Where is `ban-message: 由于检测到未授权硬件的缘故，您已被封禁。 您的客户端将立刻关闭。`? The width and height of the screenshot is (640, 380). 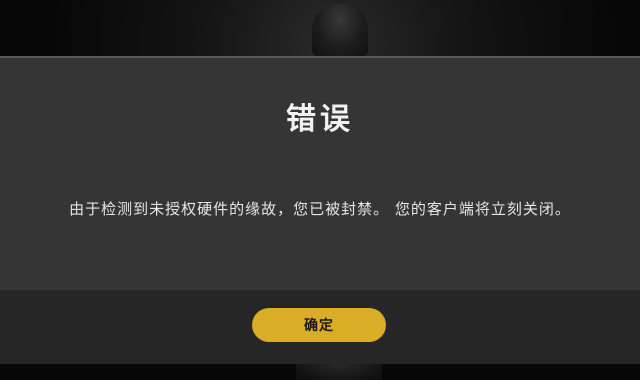 ban-message: 由于检测到未授权硬件的缘故，您已被封禁。 您的客户端将立刻关闭。 is located at coordinates (320, 209).